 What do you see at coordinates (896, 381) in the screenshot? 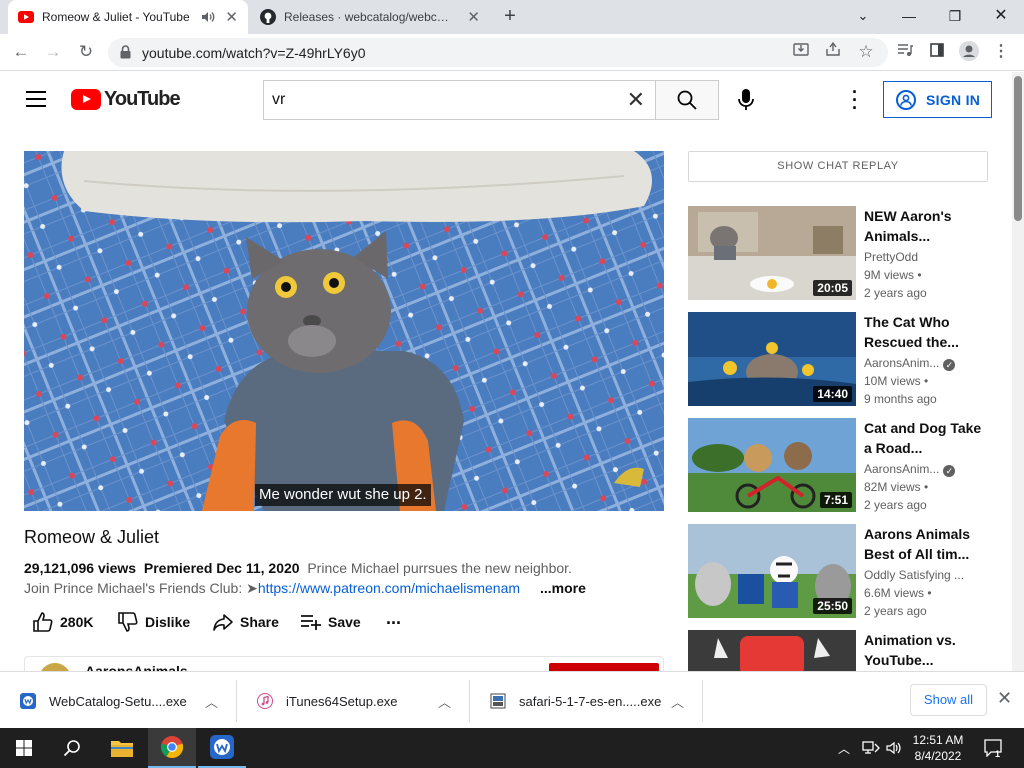
I see `recommended-views: 10M views •` at bounding box center [896, 381].